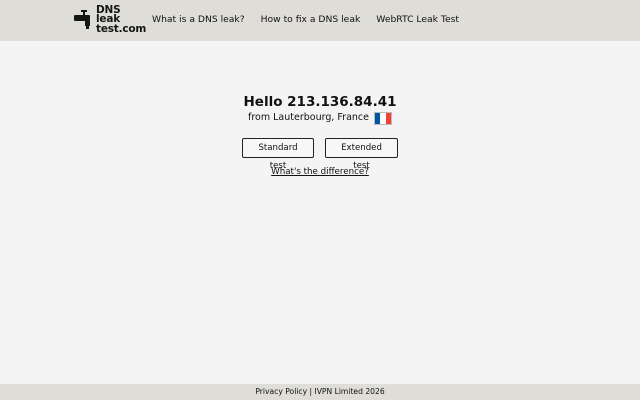  Describe the element at coordinates (82, 19) in the screenshot. I see `faucet-icon` at that location.